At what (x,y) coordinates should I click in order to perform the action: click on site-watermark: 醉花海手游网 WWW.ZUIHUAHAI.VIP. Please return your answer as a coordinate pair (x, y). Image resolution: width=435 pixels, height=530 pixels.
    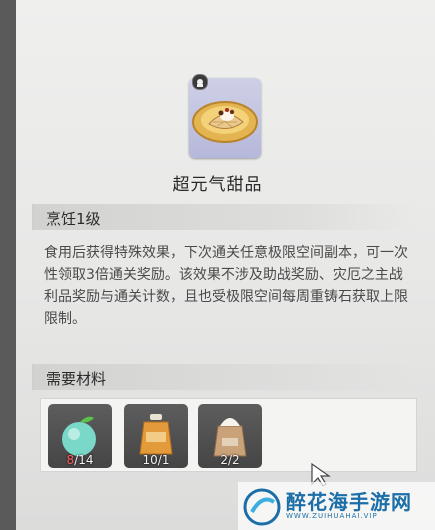
    Looking at the image, I should click on (336, 506).